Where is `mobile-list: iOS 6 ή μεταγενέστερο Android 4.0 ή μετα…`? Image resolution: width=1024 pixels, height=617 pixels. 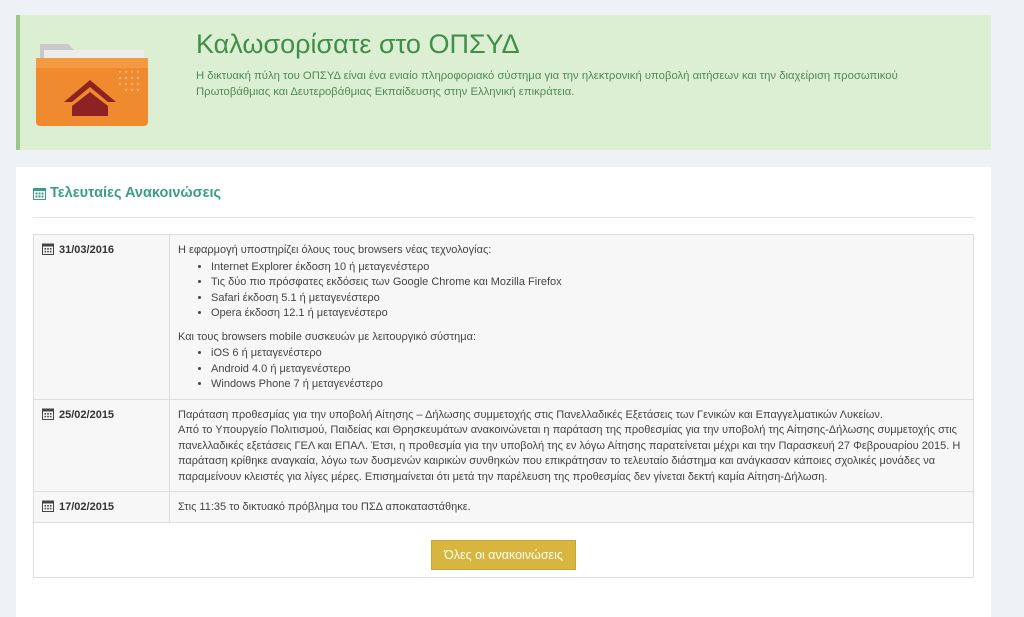
mobile-list: iOS 6 ή μεταγενέστερο Android 4.0 ή μετα… is located at coordinates (571, 369).